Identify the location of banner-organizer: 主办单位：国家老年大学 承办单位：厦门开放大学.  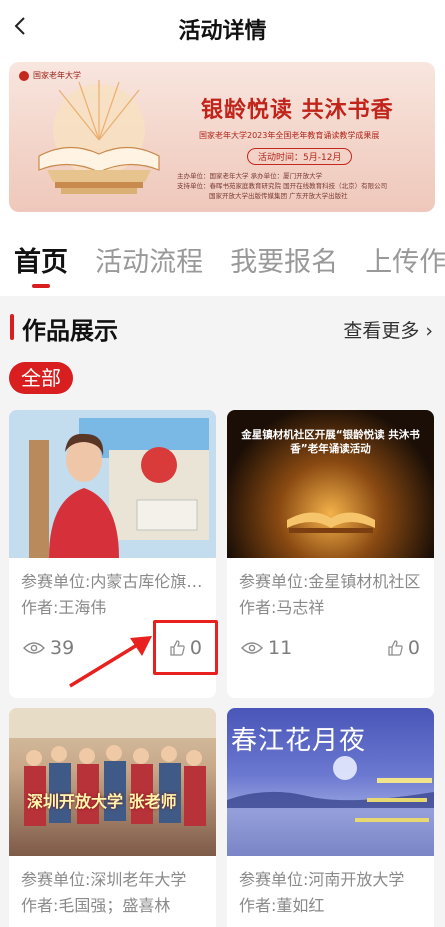
(250, 176).